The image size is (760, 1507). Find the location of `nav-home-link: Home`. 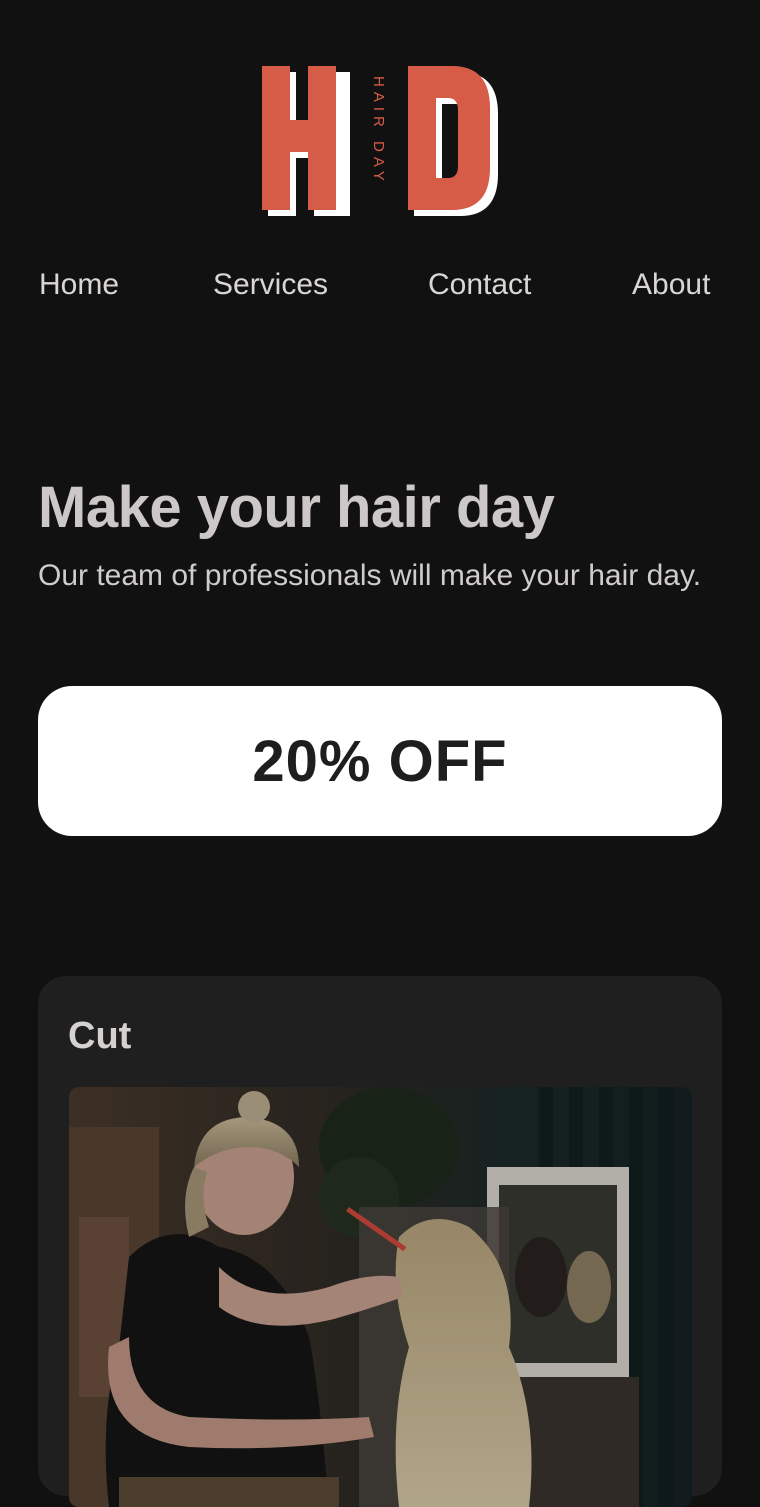

nav-home-link: Home is located at coordinates (79, 285).